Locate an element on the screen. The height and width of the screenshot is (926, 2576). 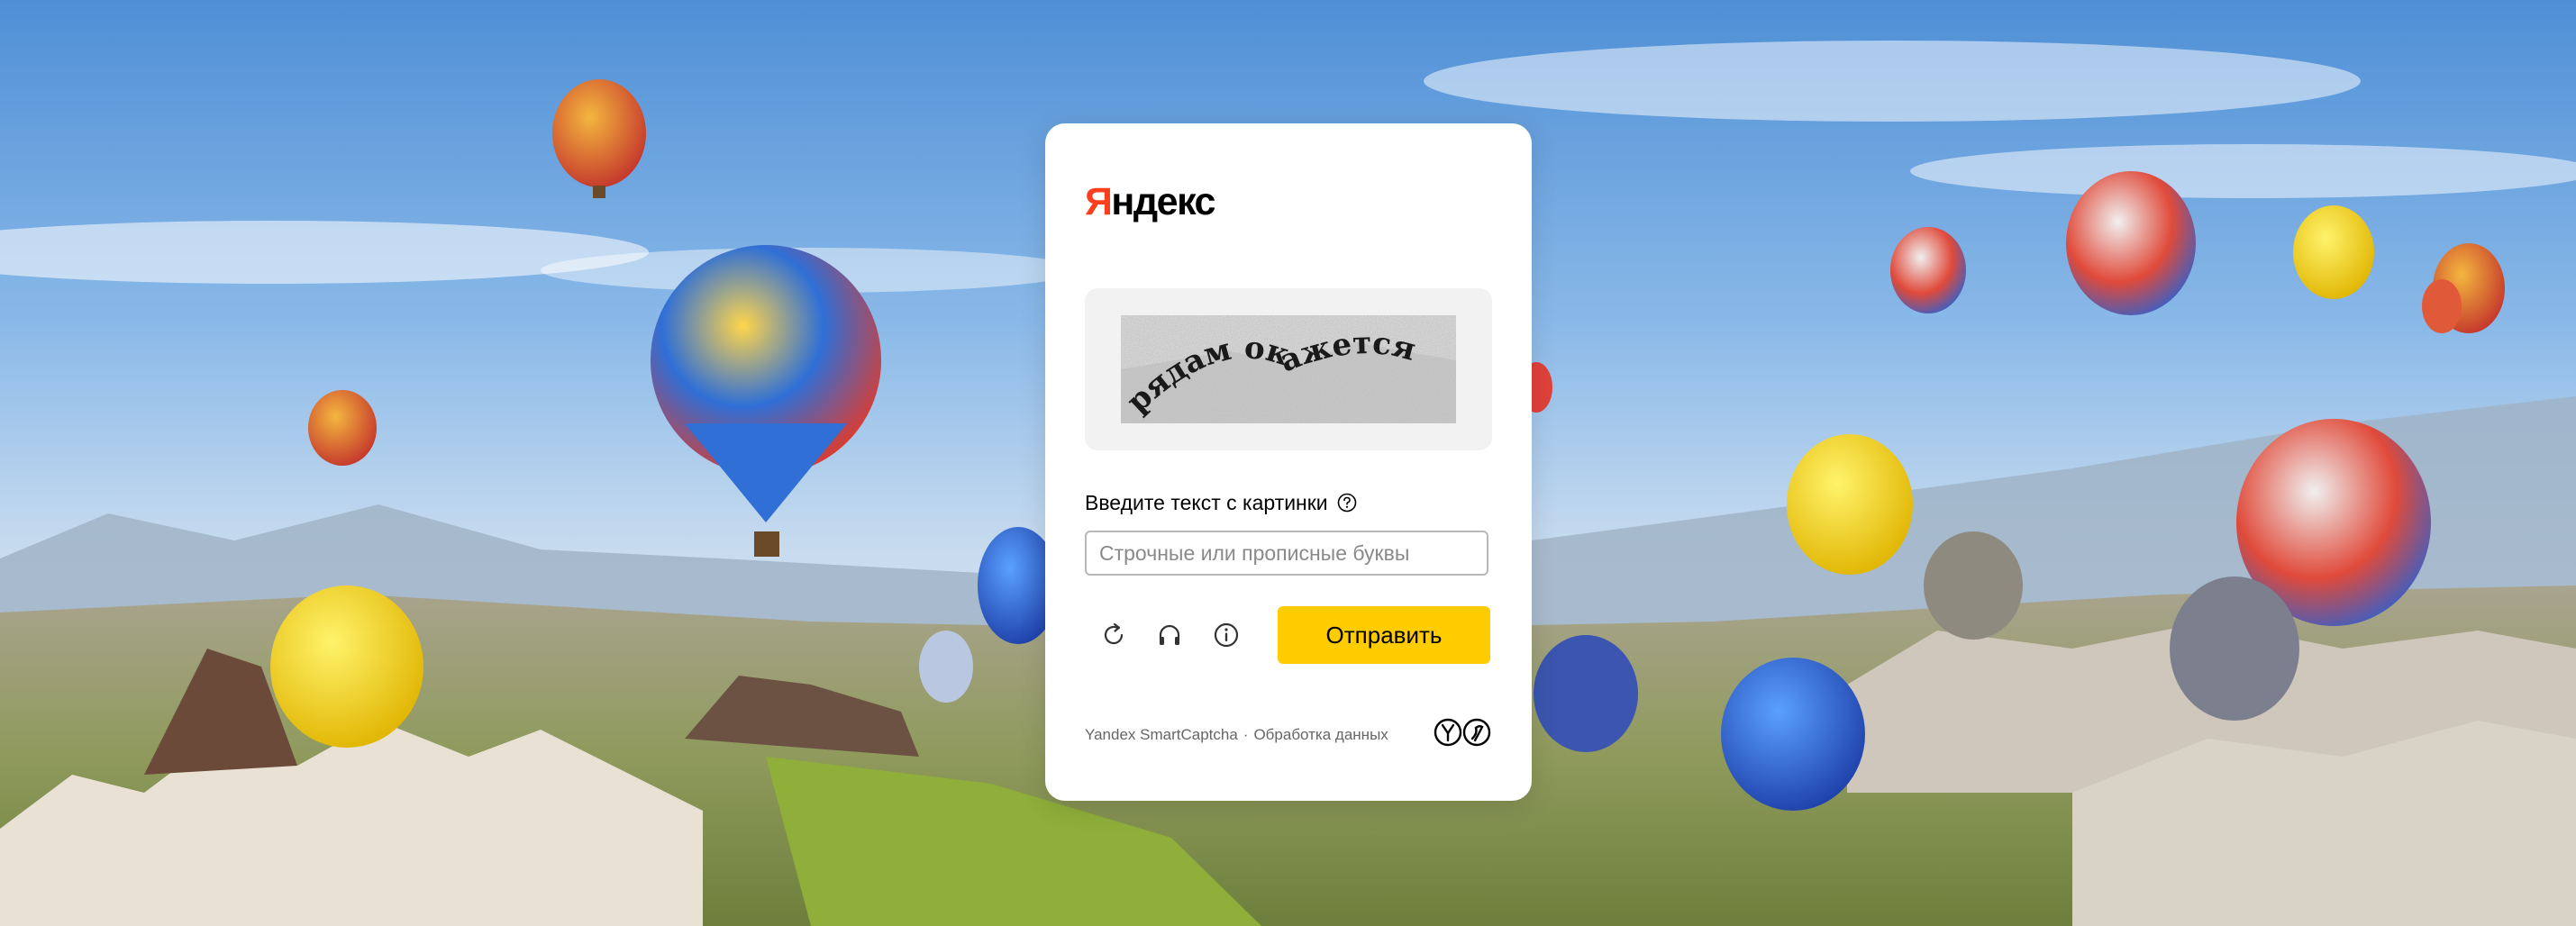
info-button is located at coordinates (1226, 635).